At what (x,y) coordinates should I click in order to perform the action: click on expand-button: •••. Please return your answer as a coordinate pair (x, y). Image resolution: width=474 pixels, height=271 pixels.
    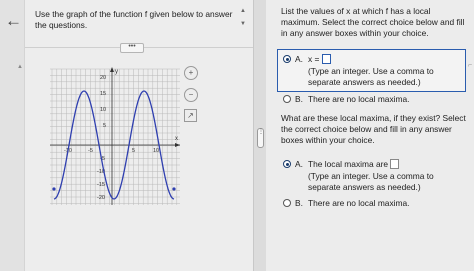
    Looking at the image, I should click on (132, 48).